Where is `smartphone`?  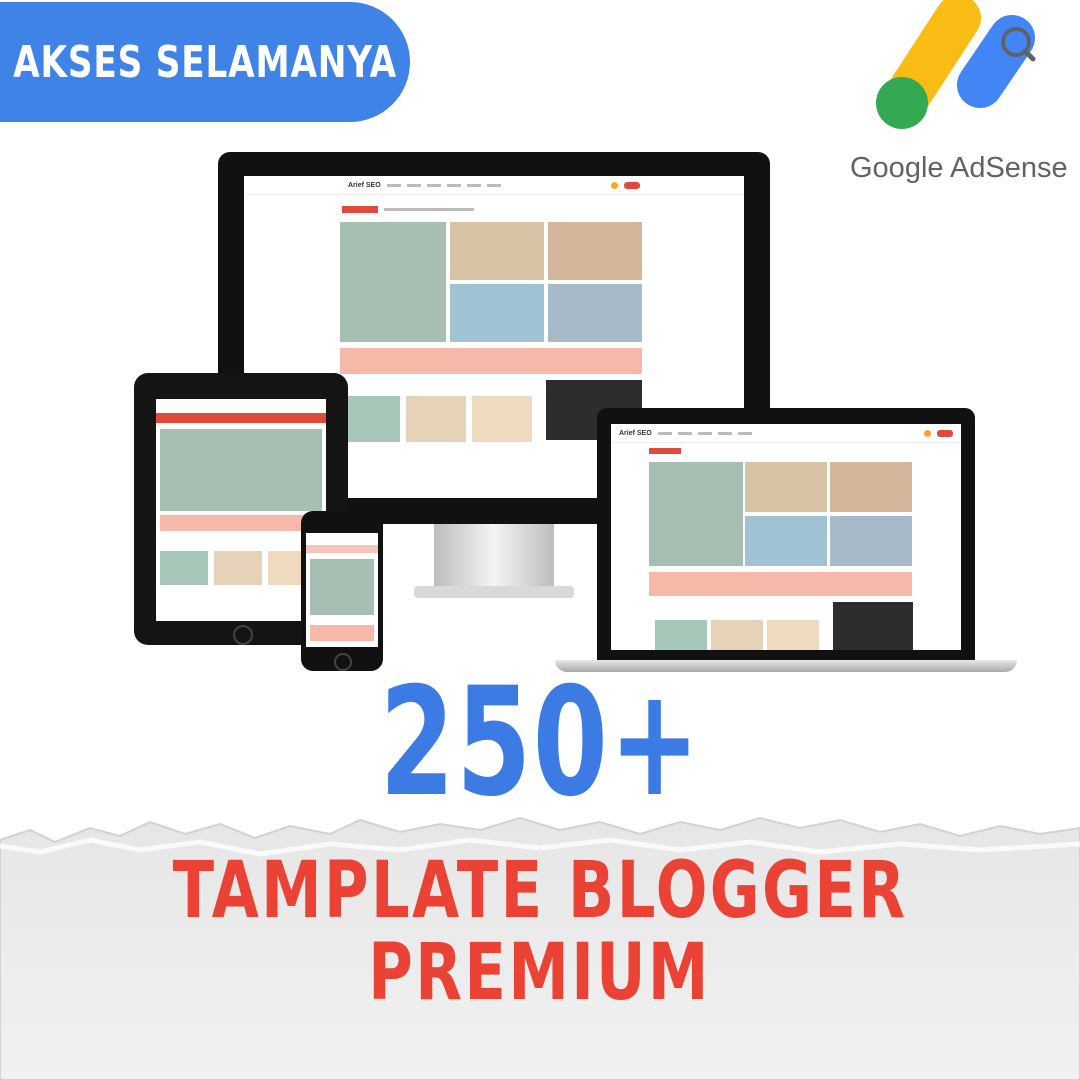 smartphone is located at coordinates (342, 591).